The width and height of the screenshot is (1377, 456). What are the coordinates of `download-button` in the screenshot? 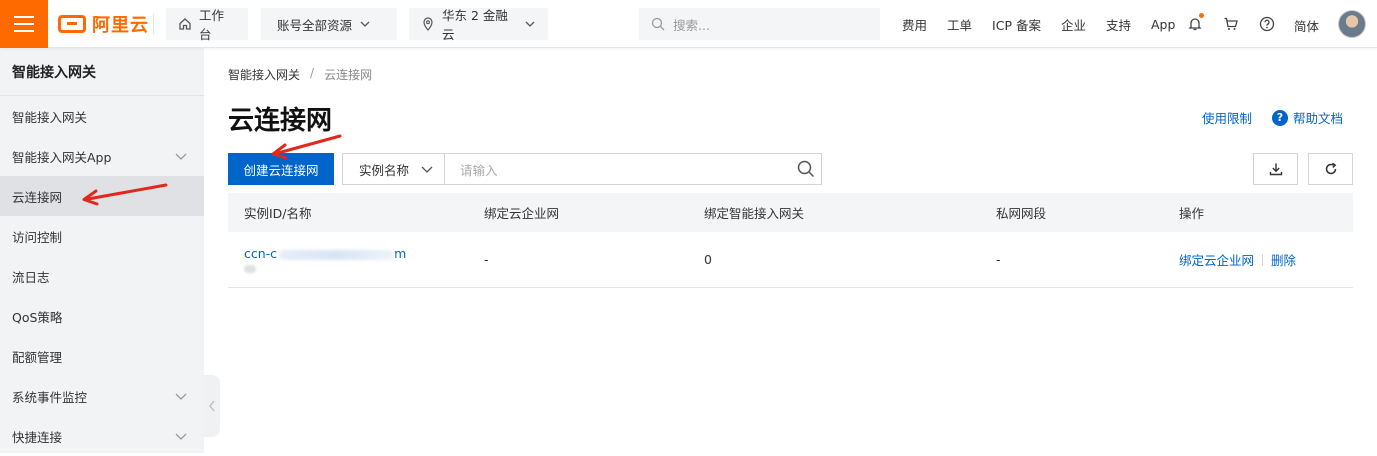 It's located at (1275, 169).